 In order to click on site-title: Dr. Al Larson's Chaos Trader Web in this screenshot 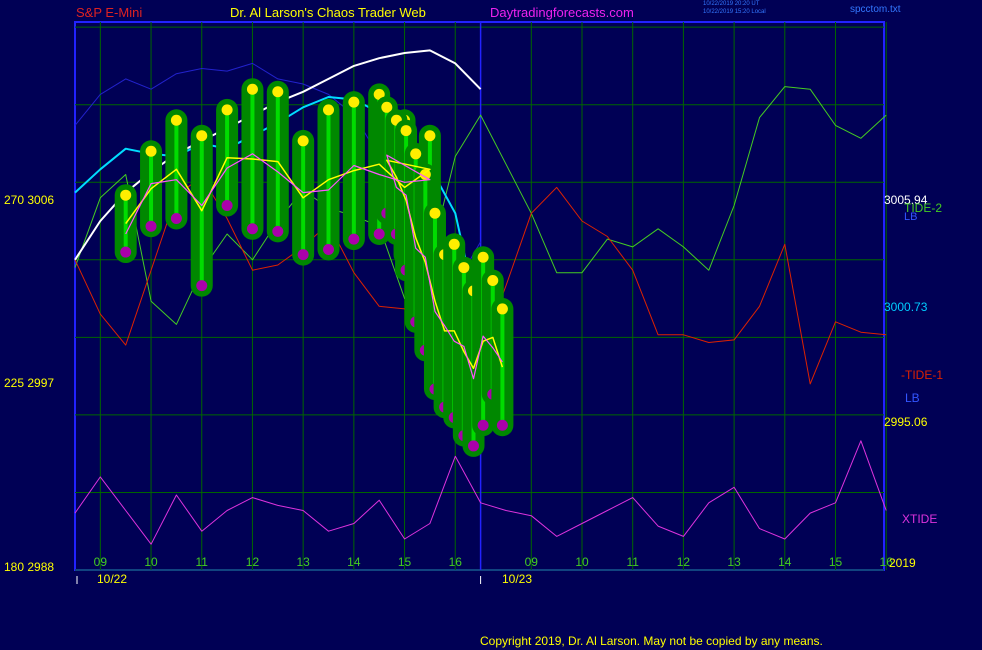, I will do `click(328, 12)`.